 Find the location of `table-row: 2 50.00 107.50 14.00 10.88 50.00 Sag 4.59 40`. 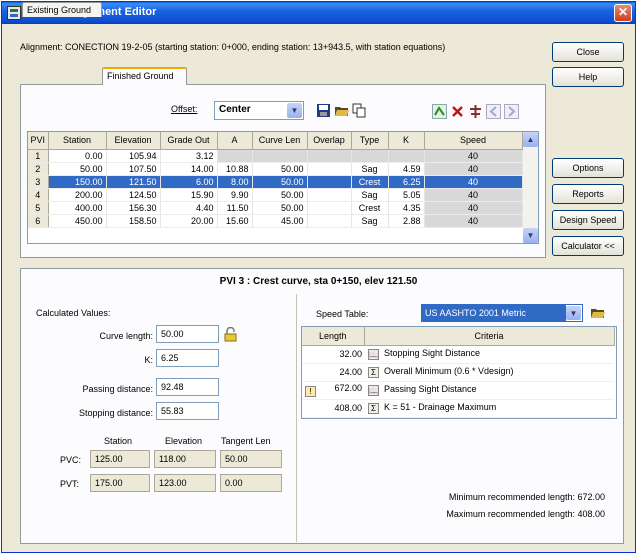

table-row: 2 50.00 107.50 14.00 10.88 50.00 Sag 4.59 40 is located at coordinates (275, 169).